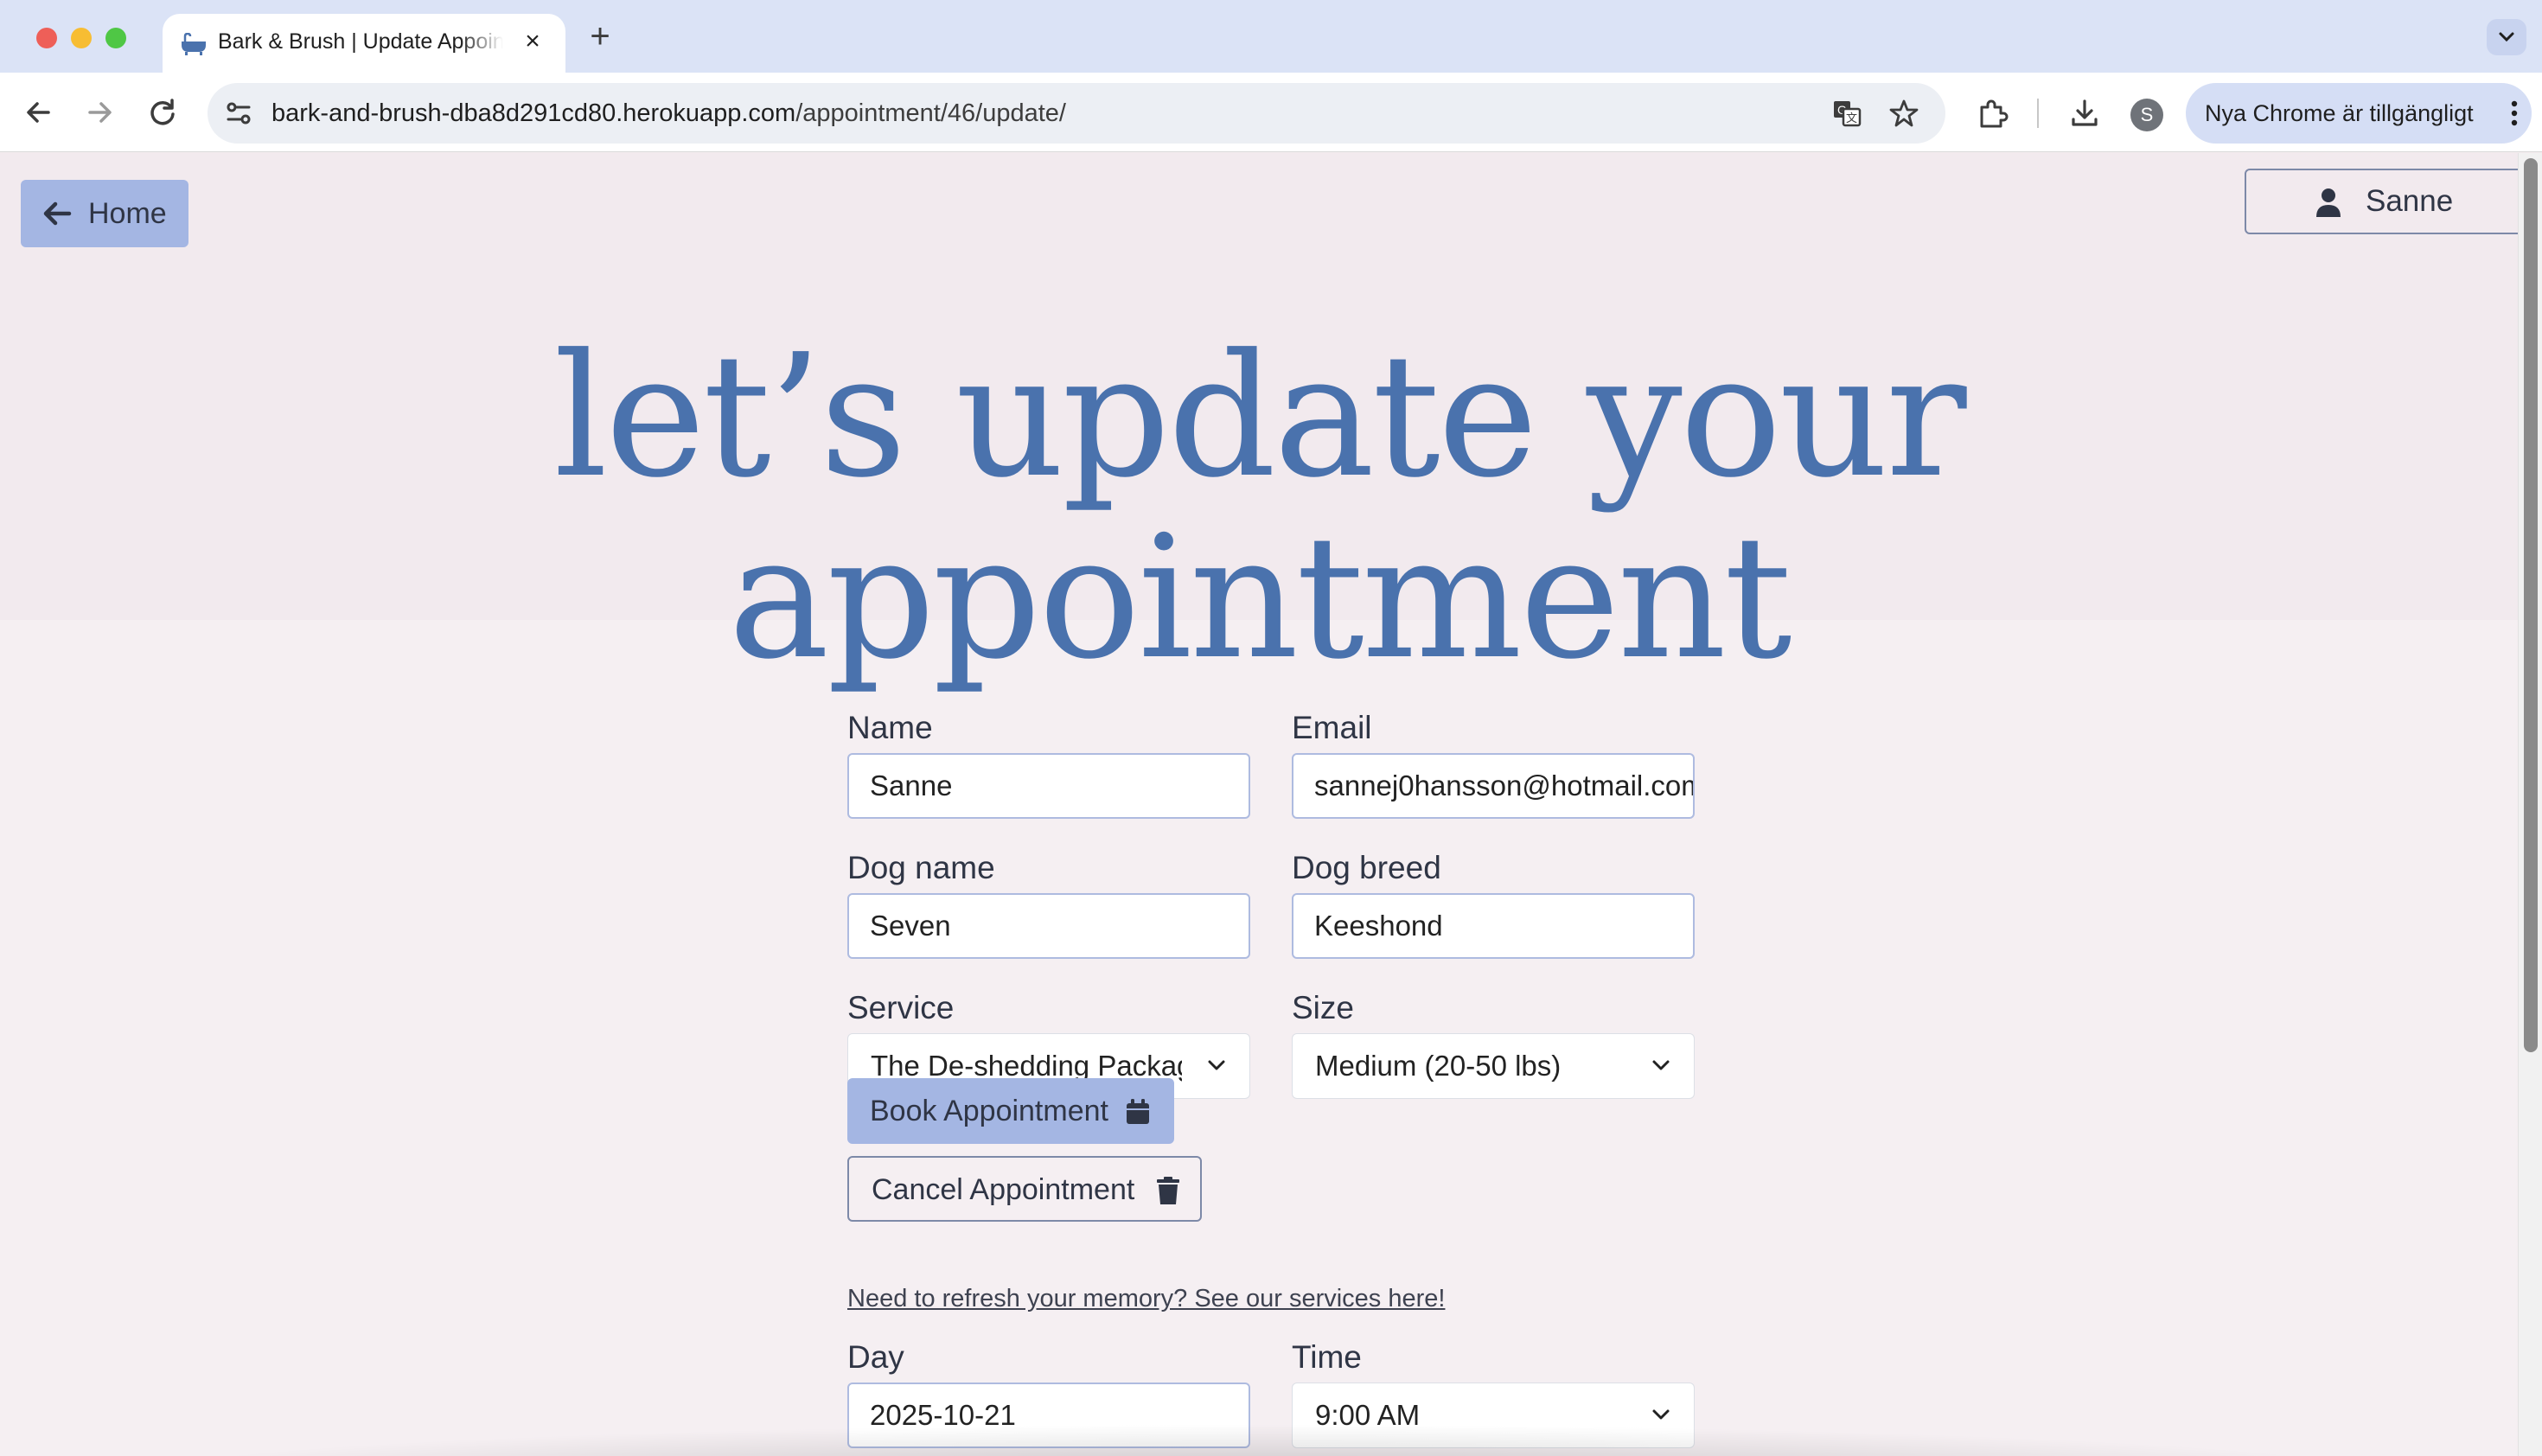 This screenshot has width=2542, height=1456. What do you see at coordinates (46, 38) in the screenshot?
I see `close-window-button` at bounding box center [46, 38].